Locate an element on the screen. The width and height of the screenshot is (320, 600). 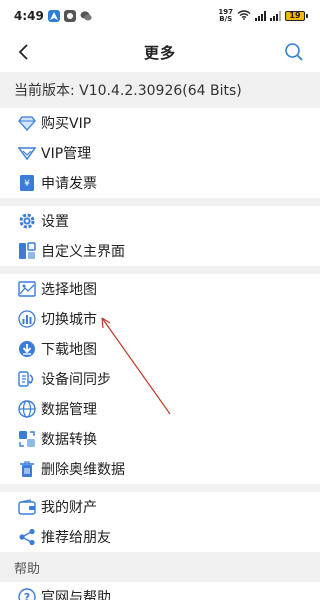
menu-item-label: VIP管理 is located at coordinates (66, 154).